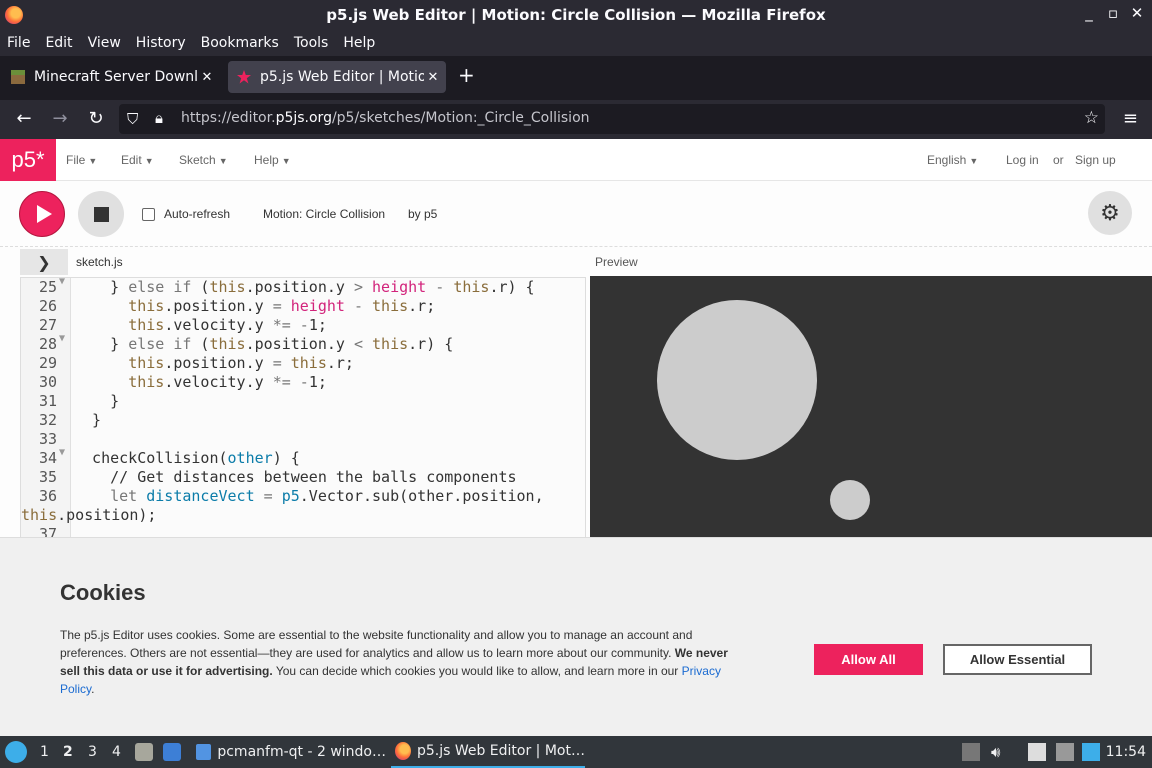 The width and height of the screenshot is (1152, 768). What do you see at coordinates (132, 119) in the screenshot?
I see `shield-icon: ⛉` at bounding box center [132, 119].